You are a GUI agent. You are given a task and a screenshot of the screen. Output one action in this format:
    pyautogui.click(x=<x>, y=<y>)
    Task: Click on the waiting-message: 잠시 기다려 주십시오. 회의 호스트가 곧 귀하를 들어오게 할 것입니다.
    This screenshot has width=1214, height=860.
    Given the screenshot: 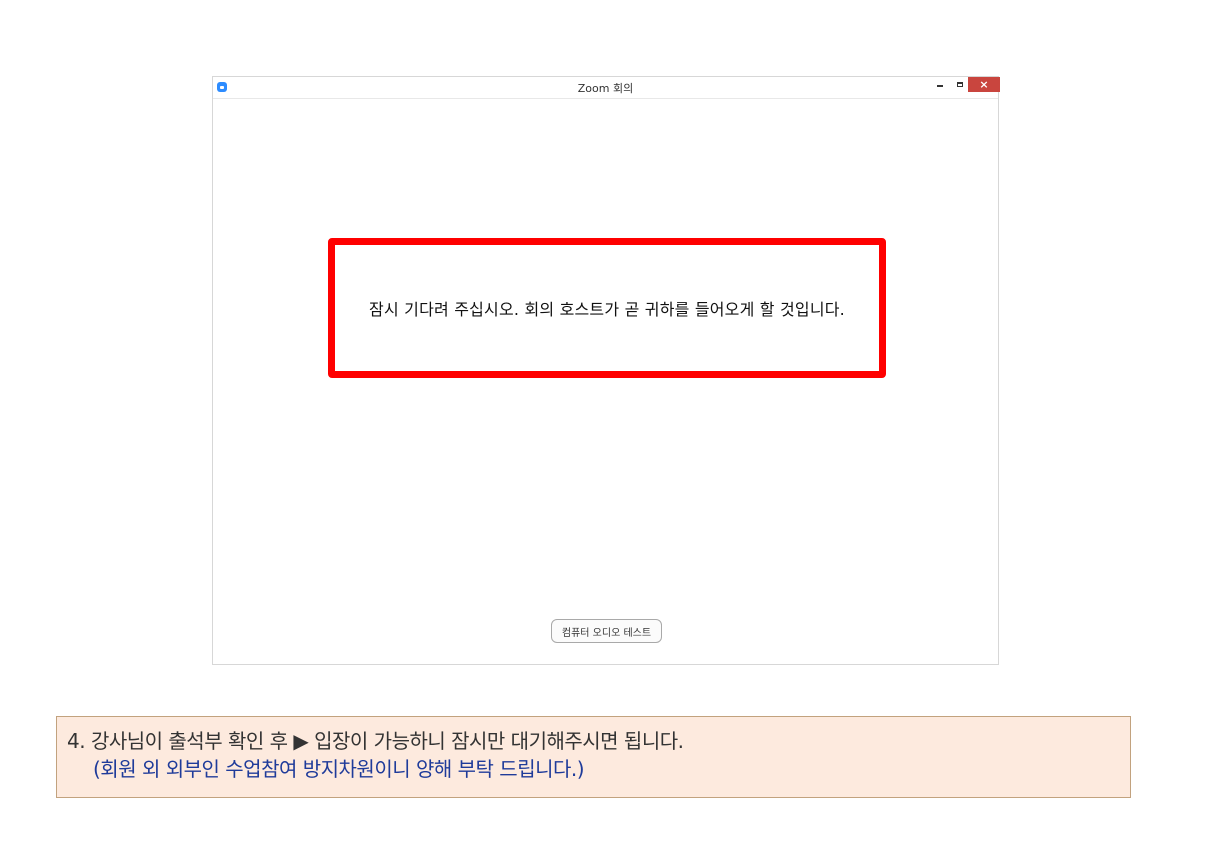 What is the action you would take?
    pyautogui.click(x=607, y=309)
    